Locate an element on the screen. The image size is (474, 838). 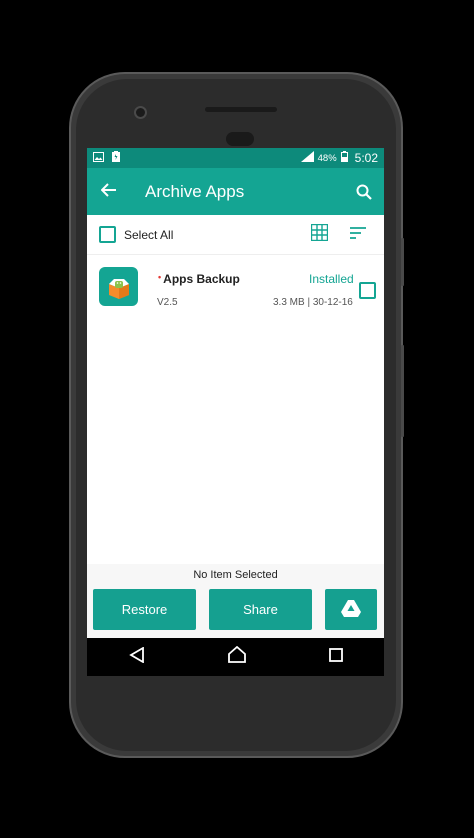
back-arrow-icon is located at coordinates (109, 191).